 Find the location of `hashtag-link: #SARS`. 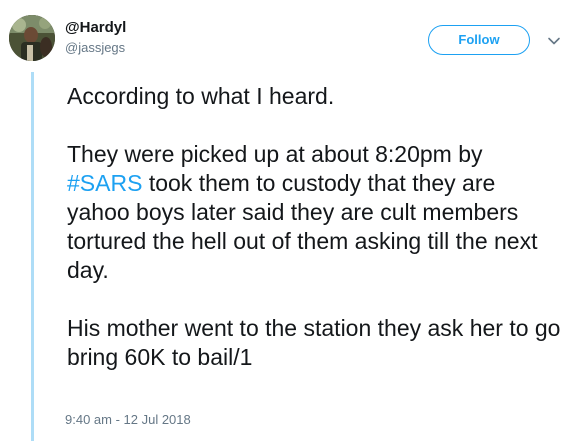

hashtag-link: #SARS is located at coordinates (104, 183).